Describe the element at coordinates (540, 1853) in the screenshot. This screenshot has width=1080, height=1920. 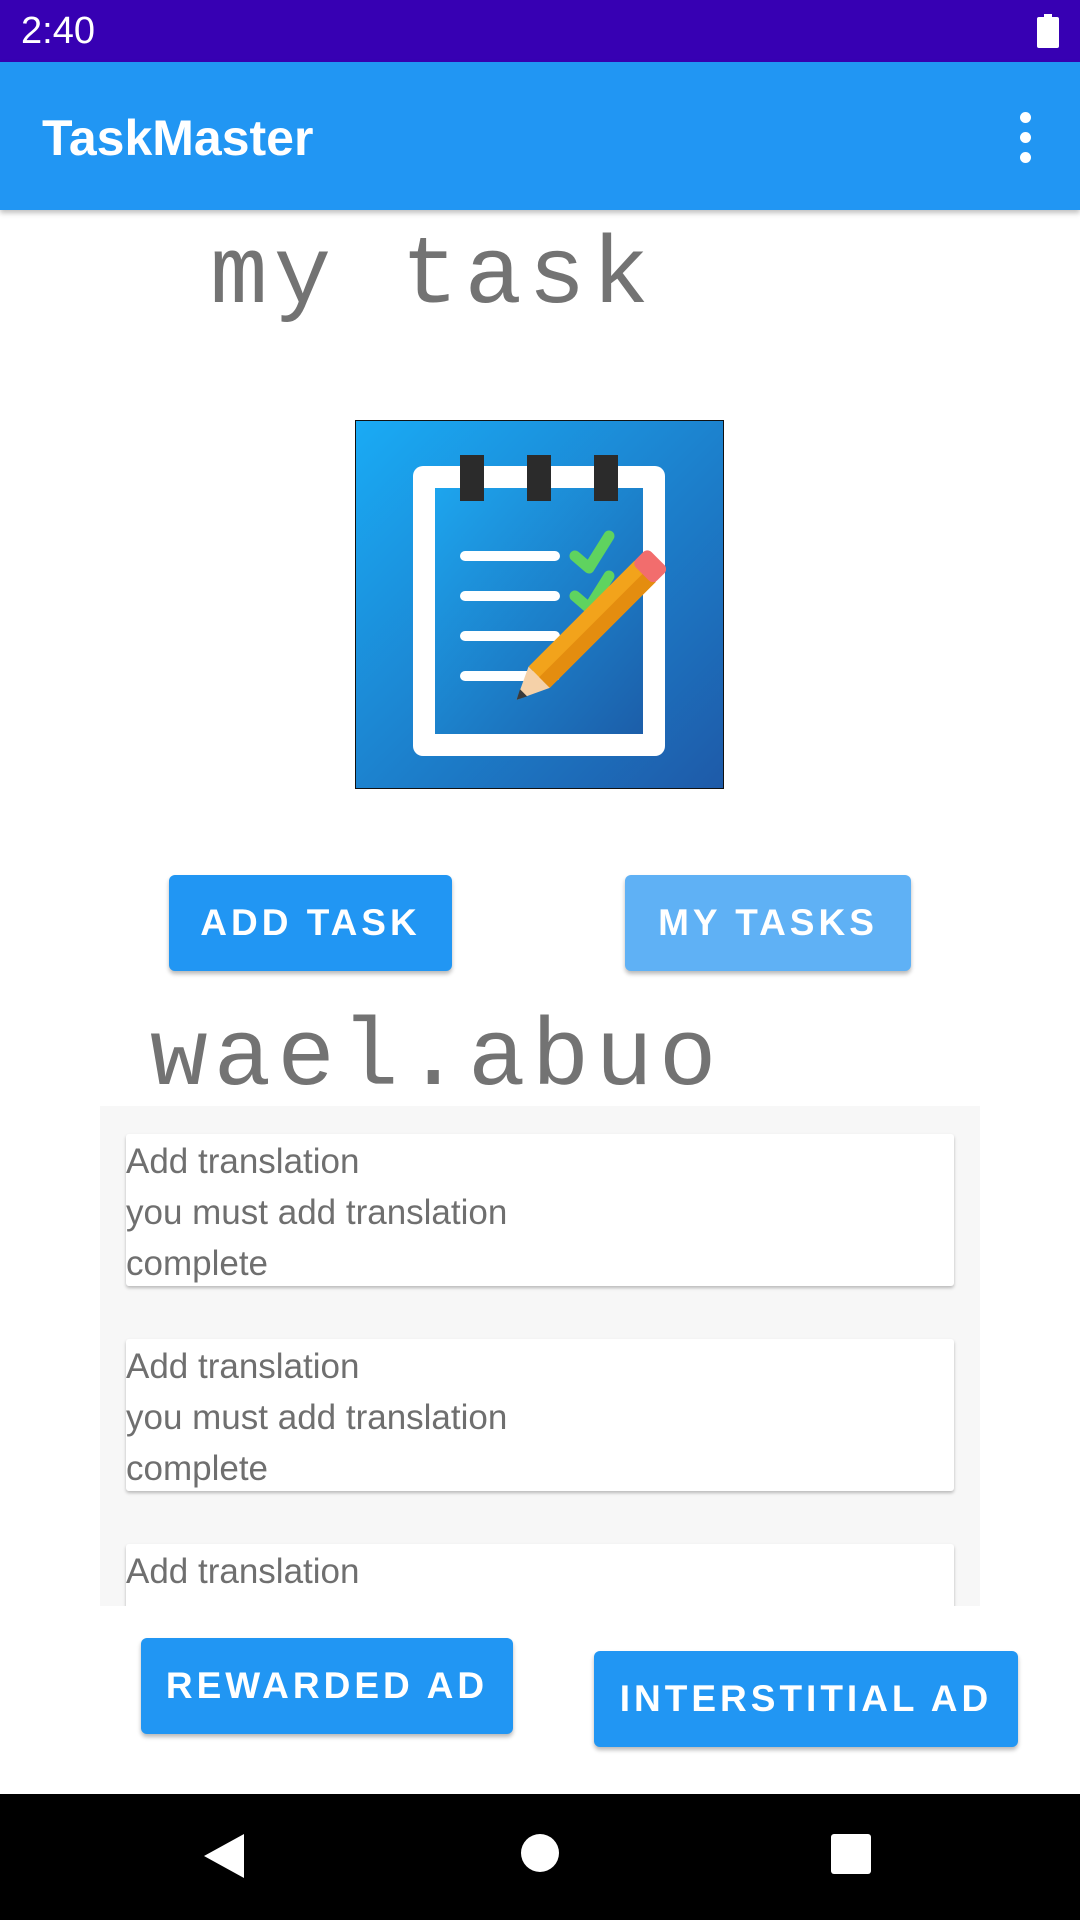
I see `home-icon` at that location.